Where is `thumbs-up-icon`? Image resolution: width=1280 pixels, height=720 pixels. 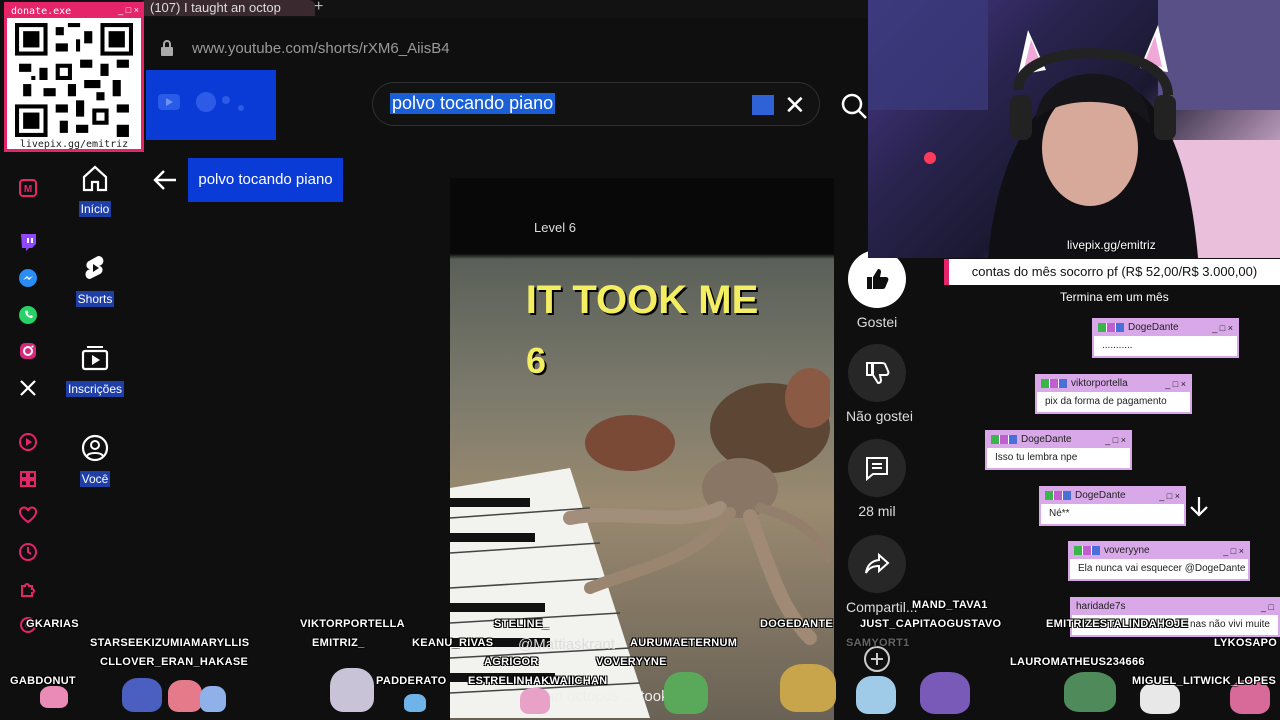
thumbs-up-icon is located at coordinates (878, 279).